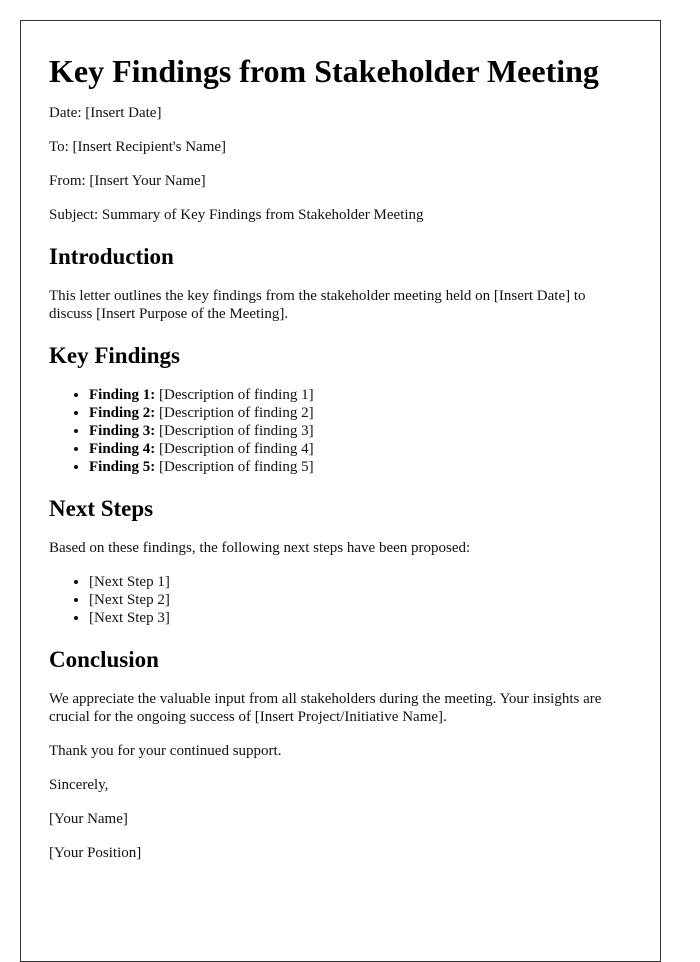 The height and width of the screenshot is (962, 700). What do you see at coordinates (122, 431) in the screenshot?
I see `finding-label: Finding 3:` at bounding box center [122, 431].